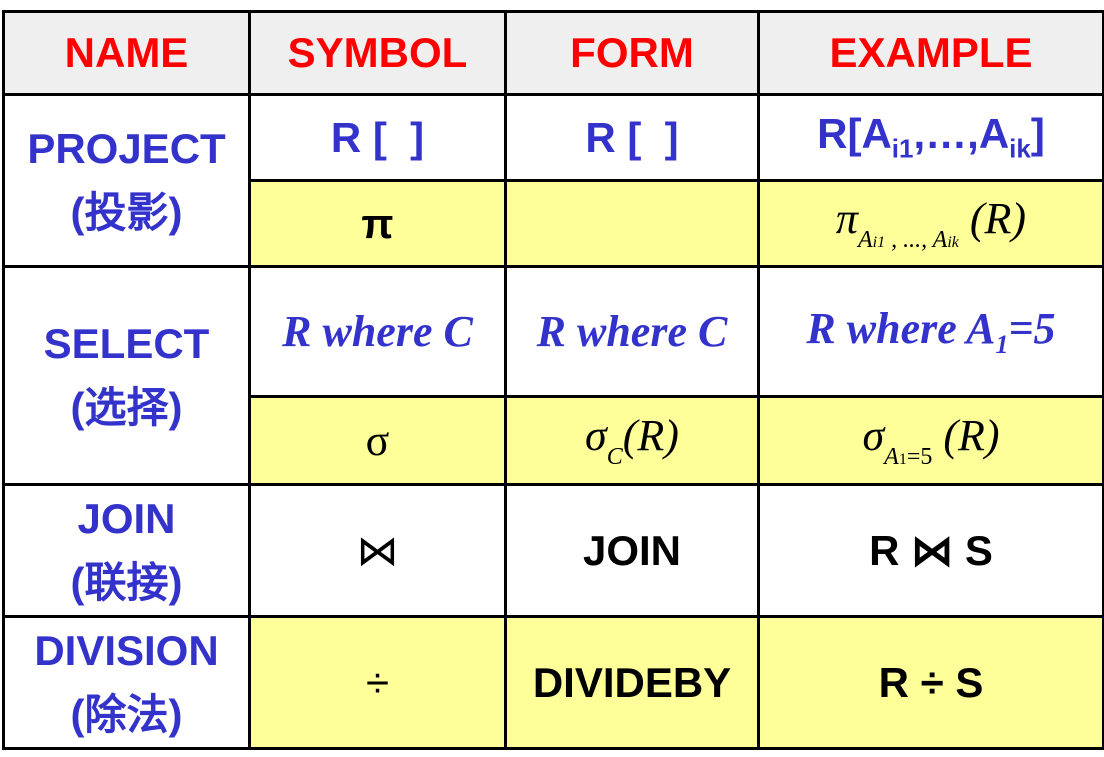 This screenshot has height=757, width=1104. What do you see at coordinates (377, 137) in the screenshot?
I see `project-symbol: R [ ]` at bounding box center [377, 137].